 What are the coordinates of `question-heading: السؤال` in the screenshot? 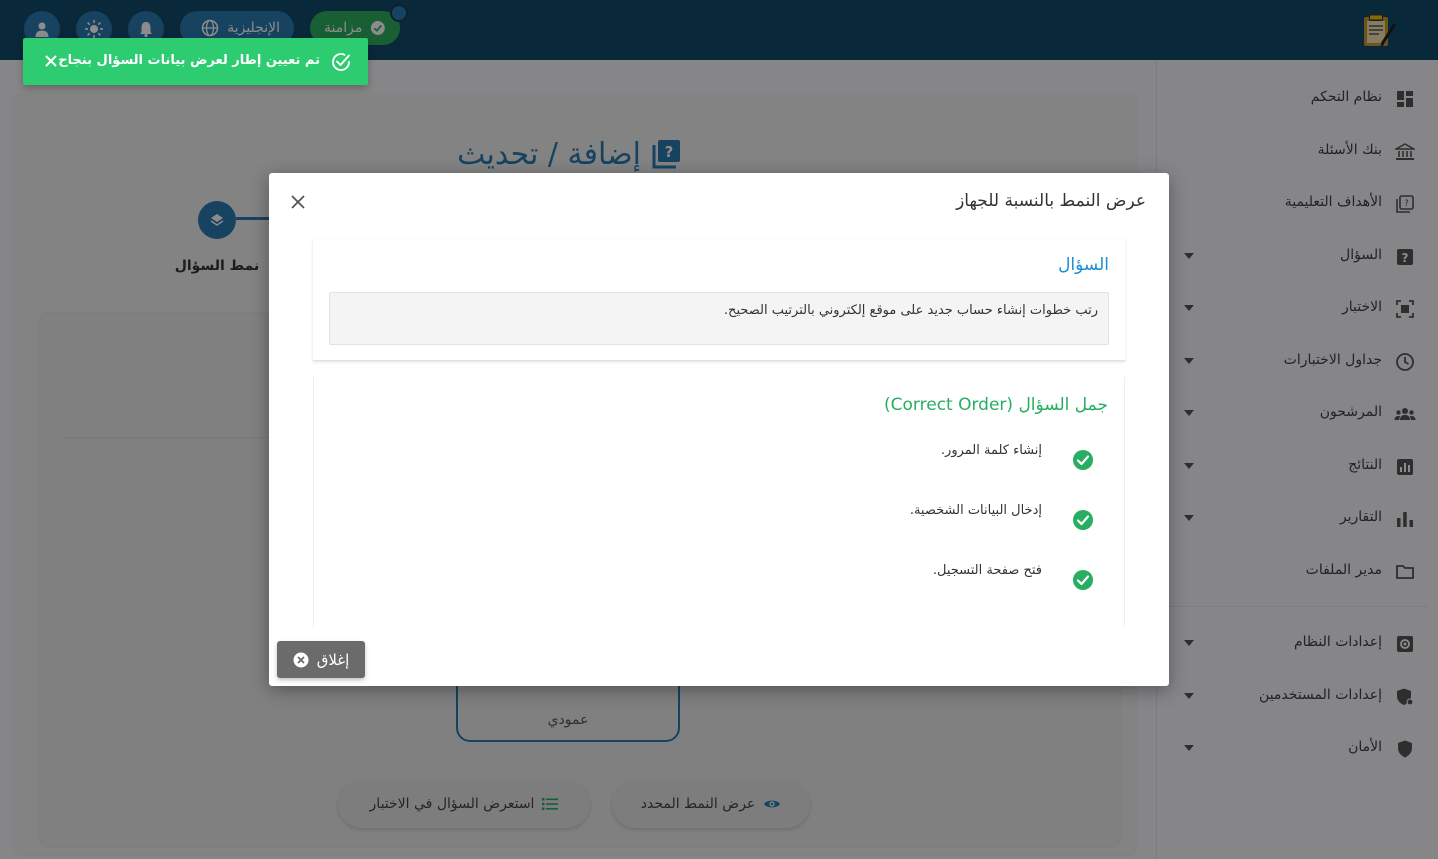 It's located at (1083, 265).